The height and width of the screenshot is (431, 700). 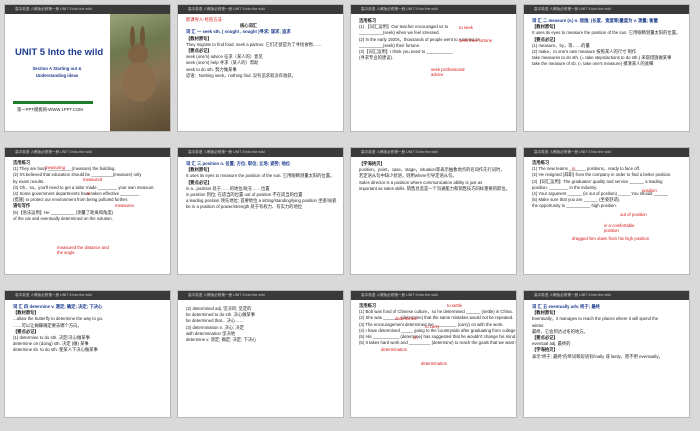 I want to click on answer-text: measures, so click(x=124, y=205).